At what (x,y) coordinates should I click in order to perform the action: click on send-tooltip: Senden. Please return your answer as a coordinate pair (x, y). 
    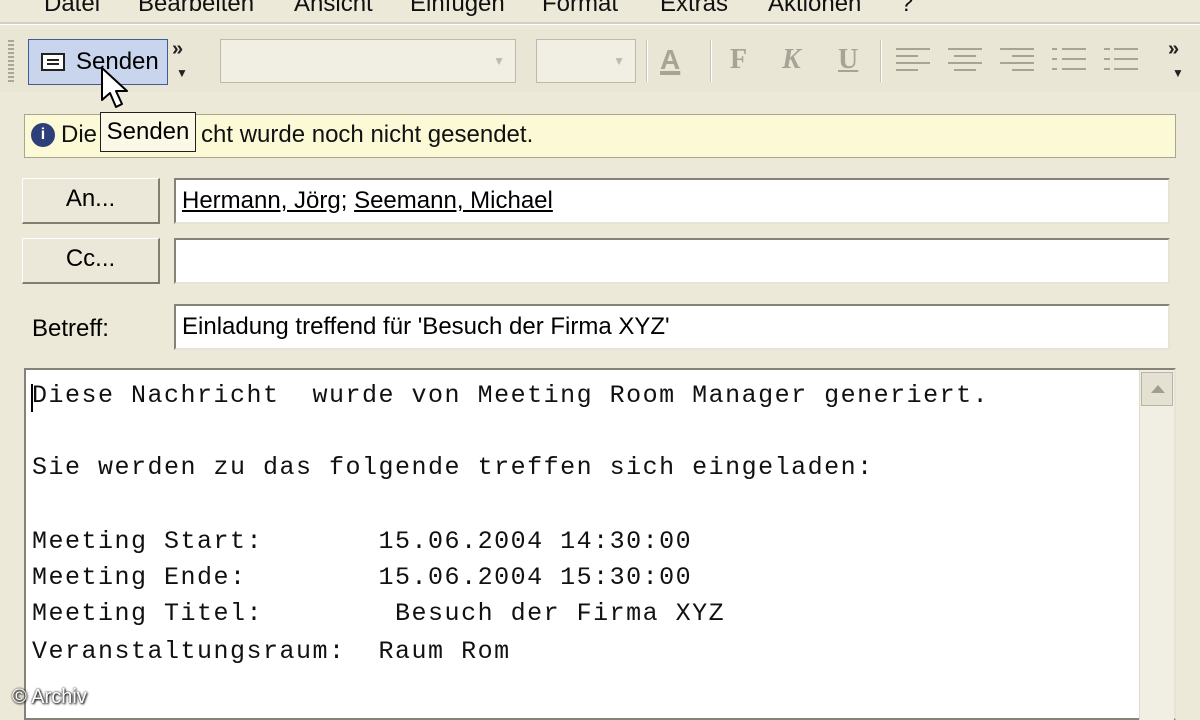
    Looking at the image, I should click on (148, 132).